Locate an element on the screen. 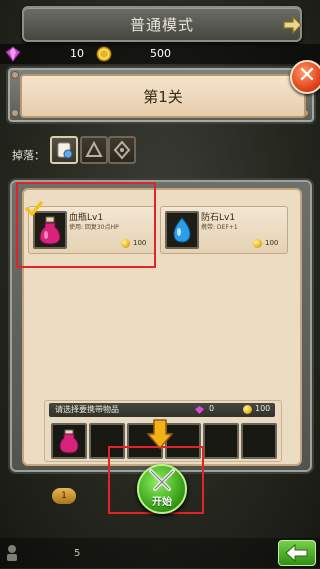  mode-banner: 普通模式 is located at coordinates (162, 24).